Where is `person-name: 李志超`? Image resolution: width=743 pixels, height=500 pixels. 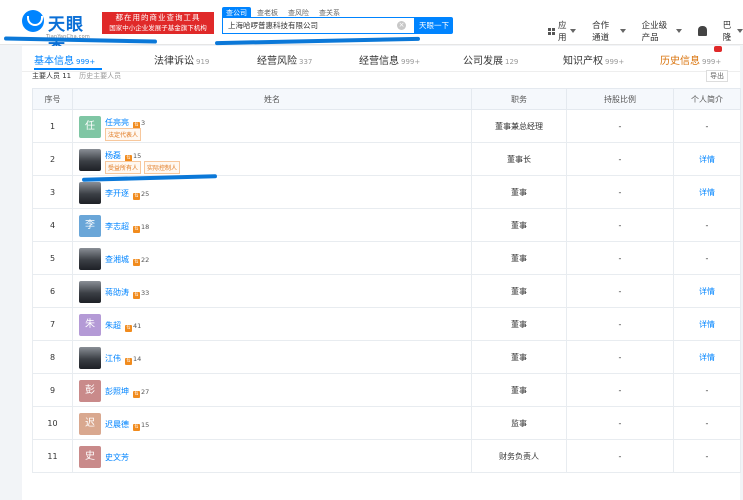
person-name: 李志超 is located at coordinates (117, 226).